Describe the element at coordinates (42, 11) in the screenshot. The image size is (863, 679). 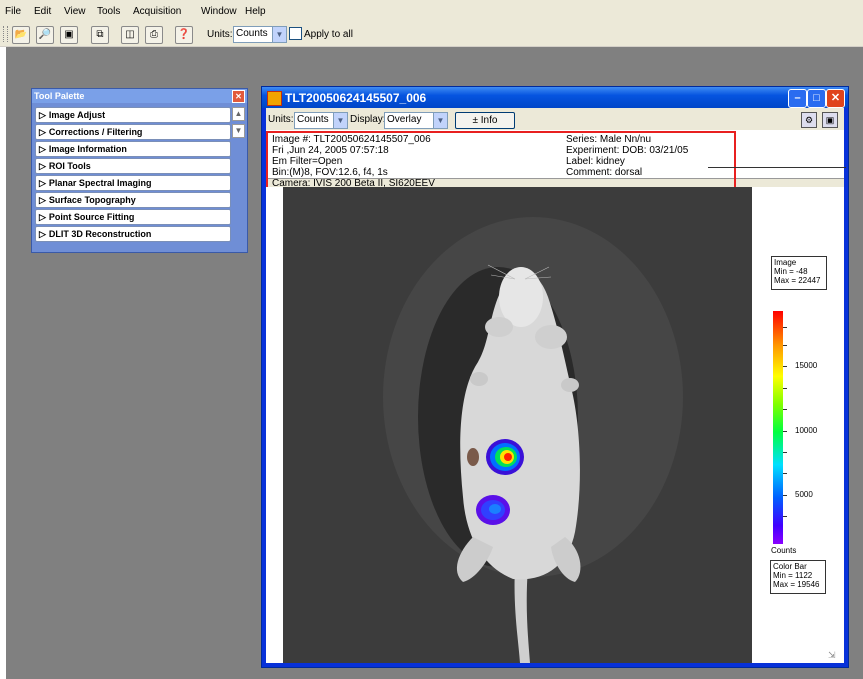
I see `menu-edit: Edit` at that location.